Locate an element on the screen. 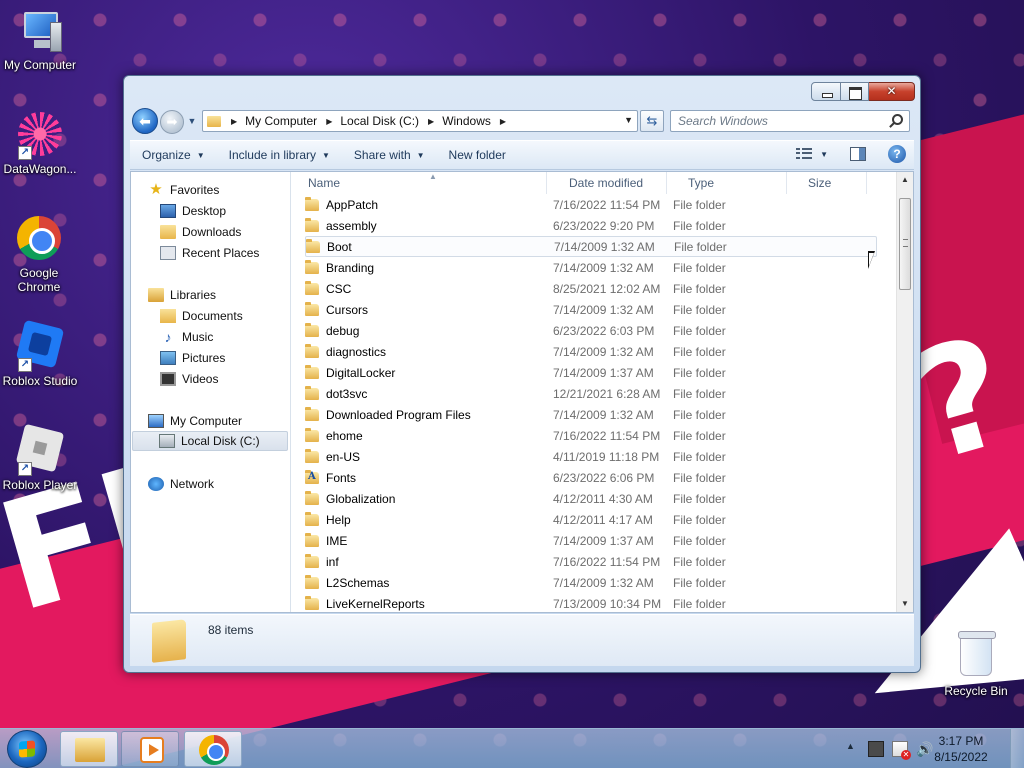  column-header-type: Type is located at coordinates (727, 183).